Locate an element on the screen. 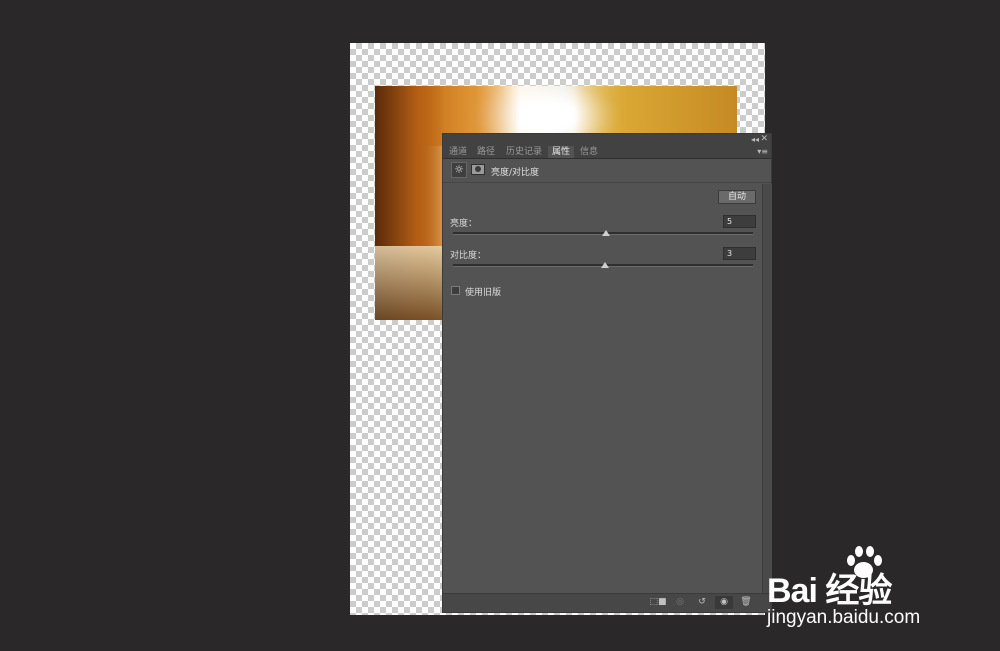  brightness-value-field: 5 is located at coordinates (739, 221).